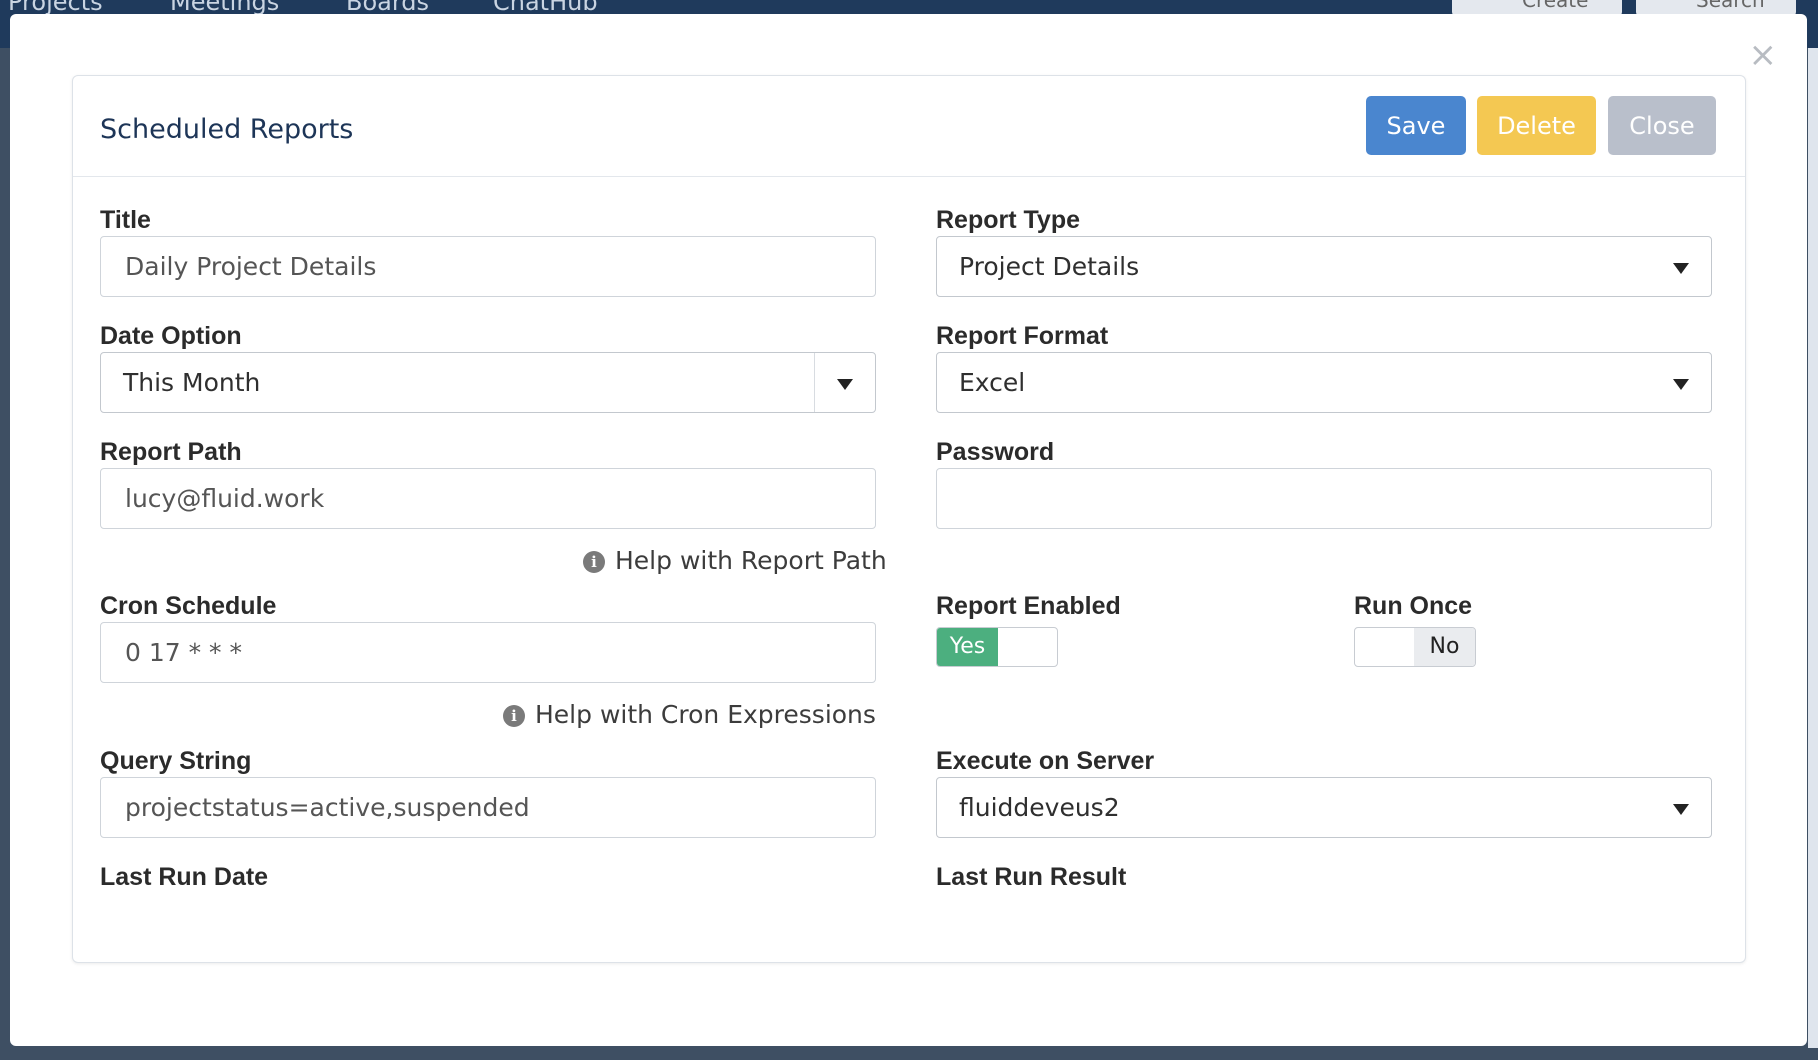 This screenshot has height=1060, width=1818. What do you see at coordinates (125, 220) in the screenshot?
I see `title-label: Title` at bounding box center [125, 220].